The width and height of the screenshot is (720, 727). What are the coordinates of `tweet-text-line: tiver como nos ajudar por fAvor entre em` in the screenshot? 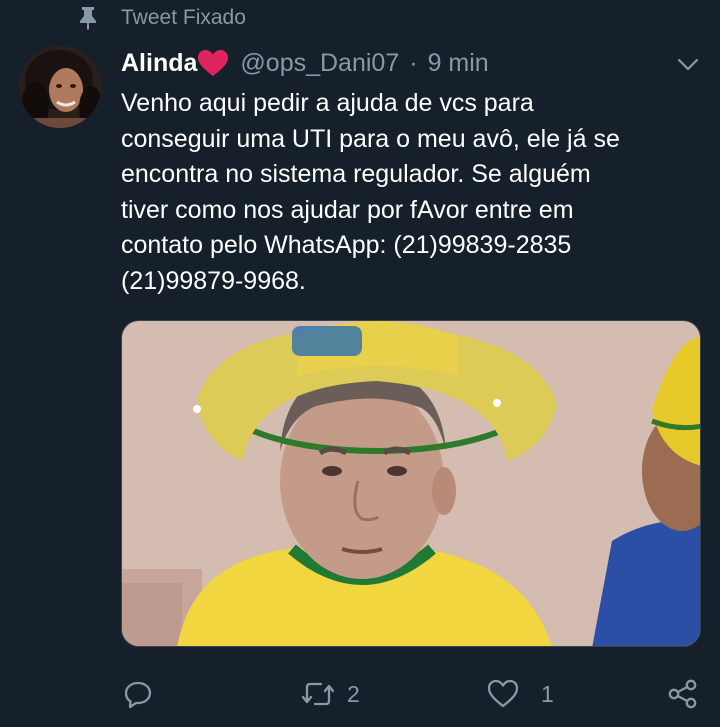 It's located at (347, 209).